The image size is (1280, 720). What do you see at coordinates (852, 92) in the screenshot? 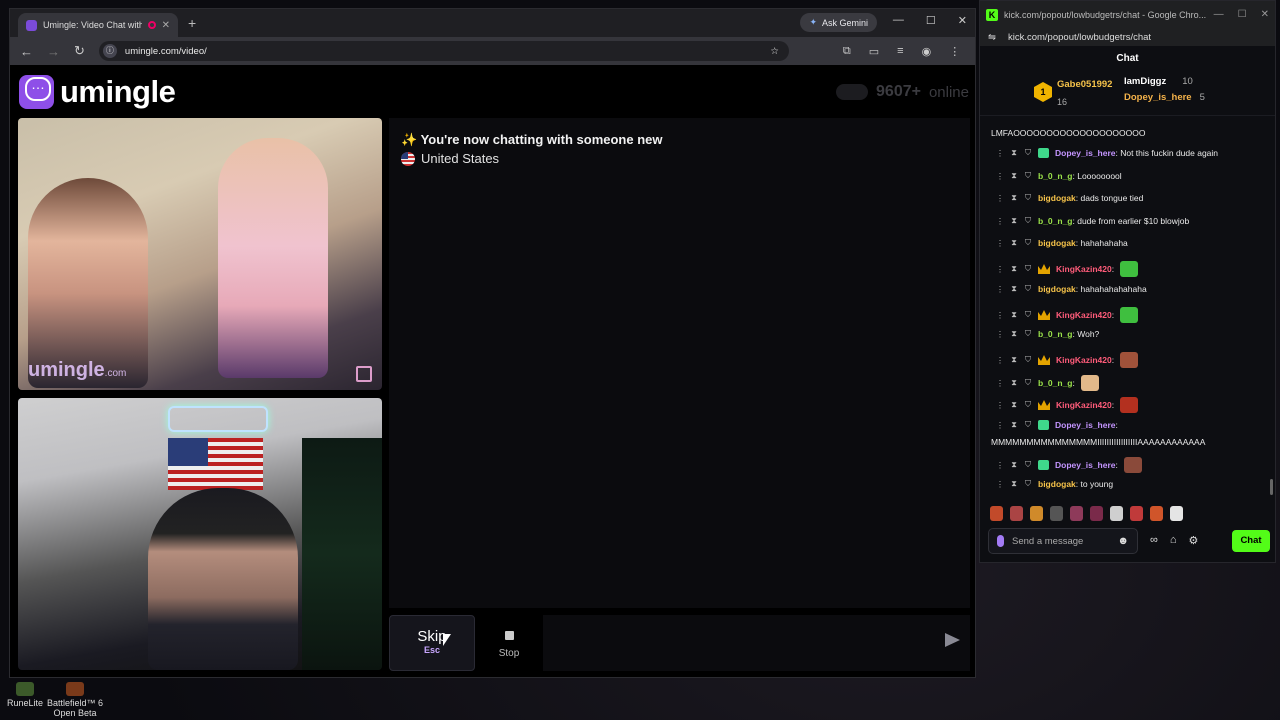
I see `theme-toggle` at bounding box center [852, 92].